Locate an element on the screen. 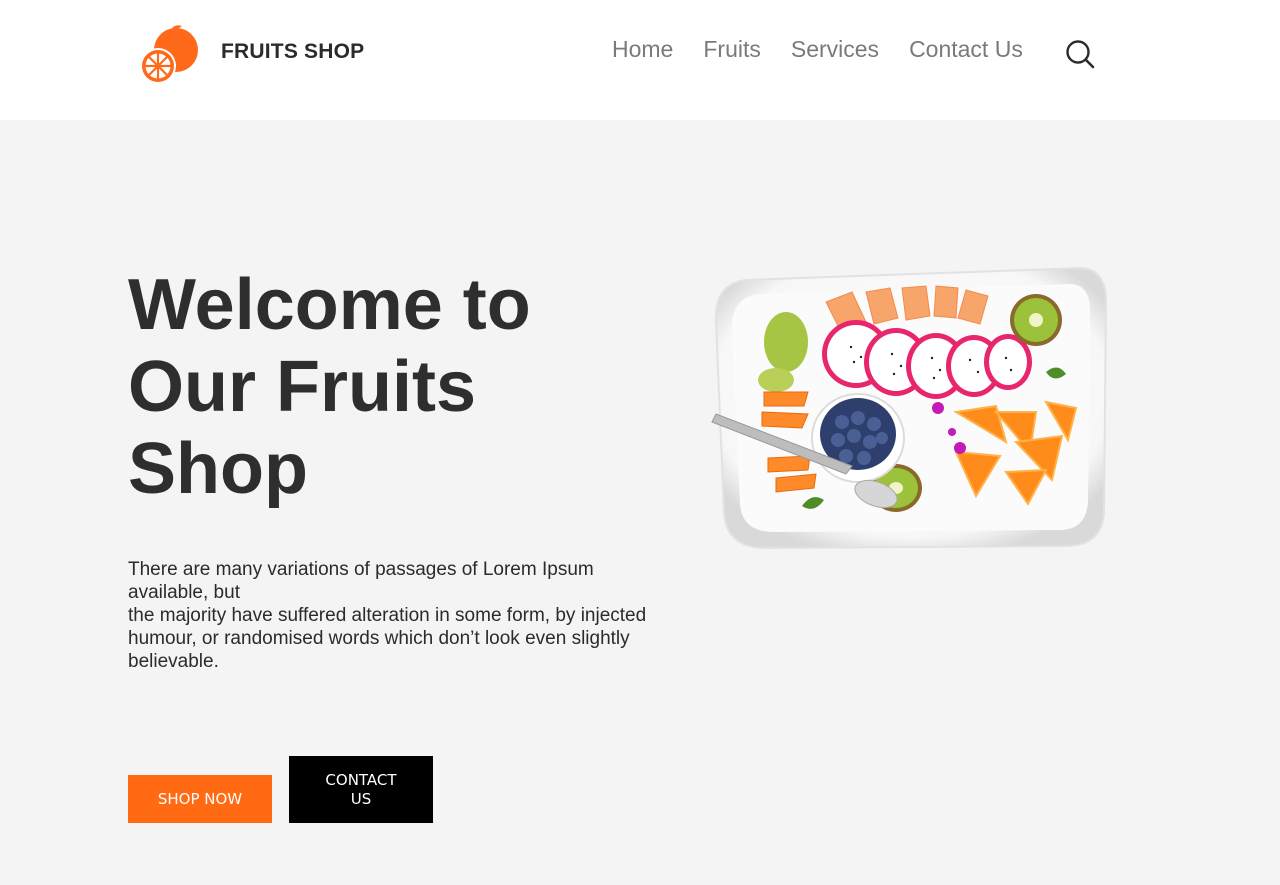 The width and height of the screenshot is (1280, 885). brand-name: FRUITS SHOP is located at coordinates (292, 52).